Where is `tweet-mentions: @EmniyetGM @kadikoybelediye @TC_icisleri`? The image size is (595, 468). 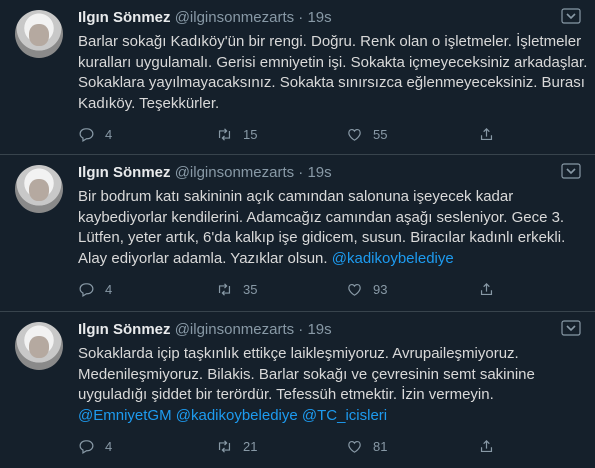 tweet-mentions: @EmniyetGM @kadikoybelediye @TC_icisleri is located at coordinates (329, 416).